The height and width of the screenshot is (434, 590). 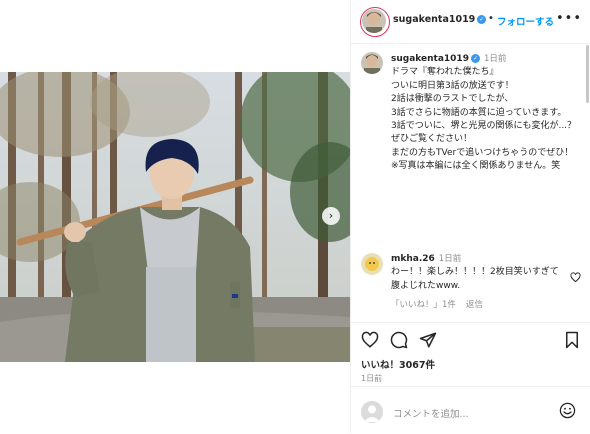 I want to click on author-username: sugakenta1019 ✓, so click(x=440, y=19).